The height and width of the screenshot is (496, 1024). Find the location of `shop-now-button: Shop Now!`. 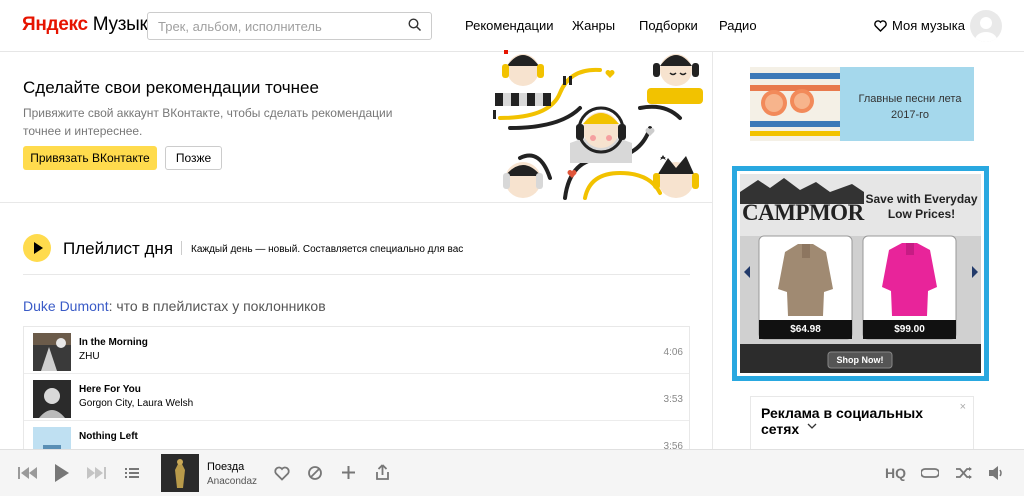

shop-now-button: Shop Now! is located at coordinates (860, 360).